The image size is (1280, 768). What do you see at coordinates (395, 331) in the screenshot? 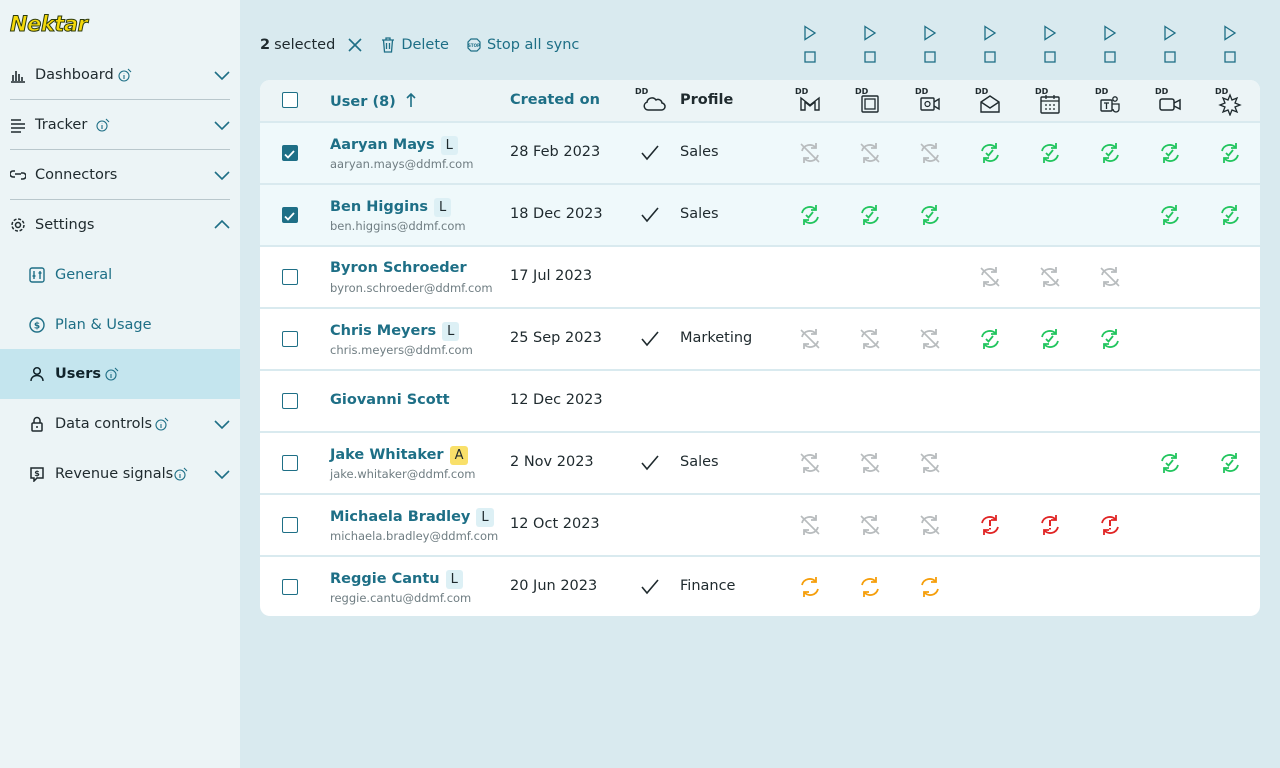
I see `user-name-link: Chris Meyers L` at bounding box center [395, 331].